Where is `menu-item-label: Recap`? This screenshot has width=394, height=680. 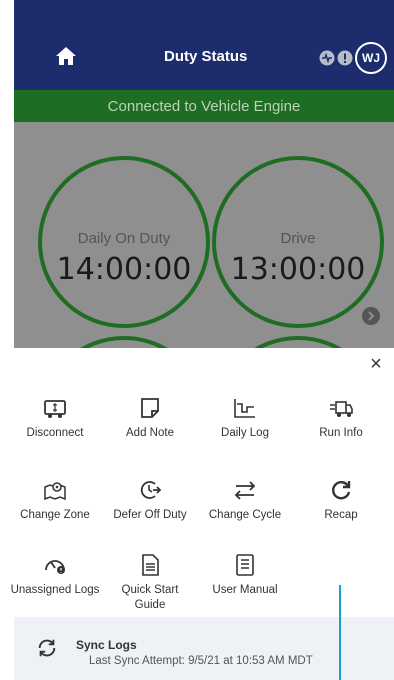
menu-item-label: Recap is located at coordinates (341, 515).